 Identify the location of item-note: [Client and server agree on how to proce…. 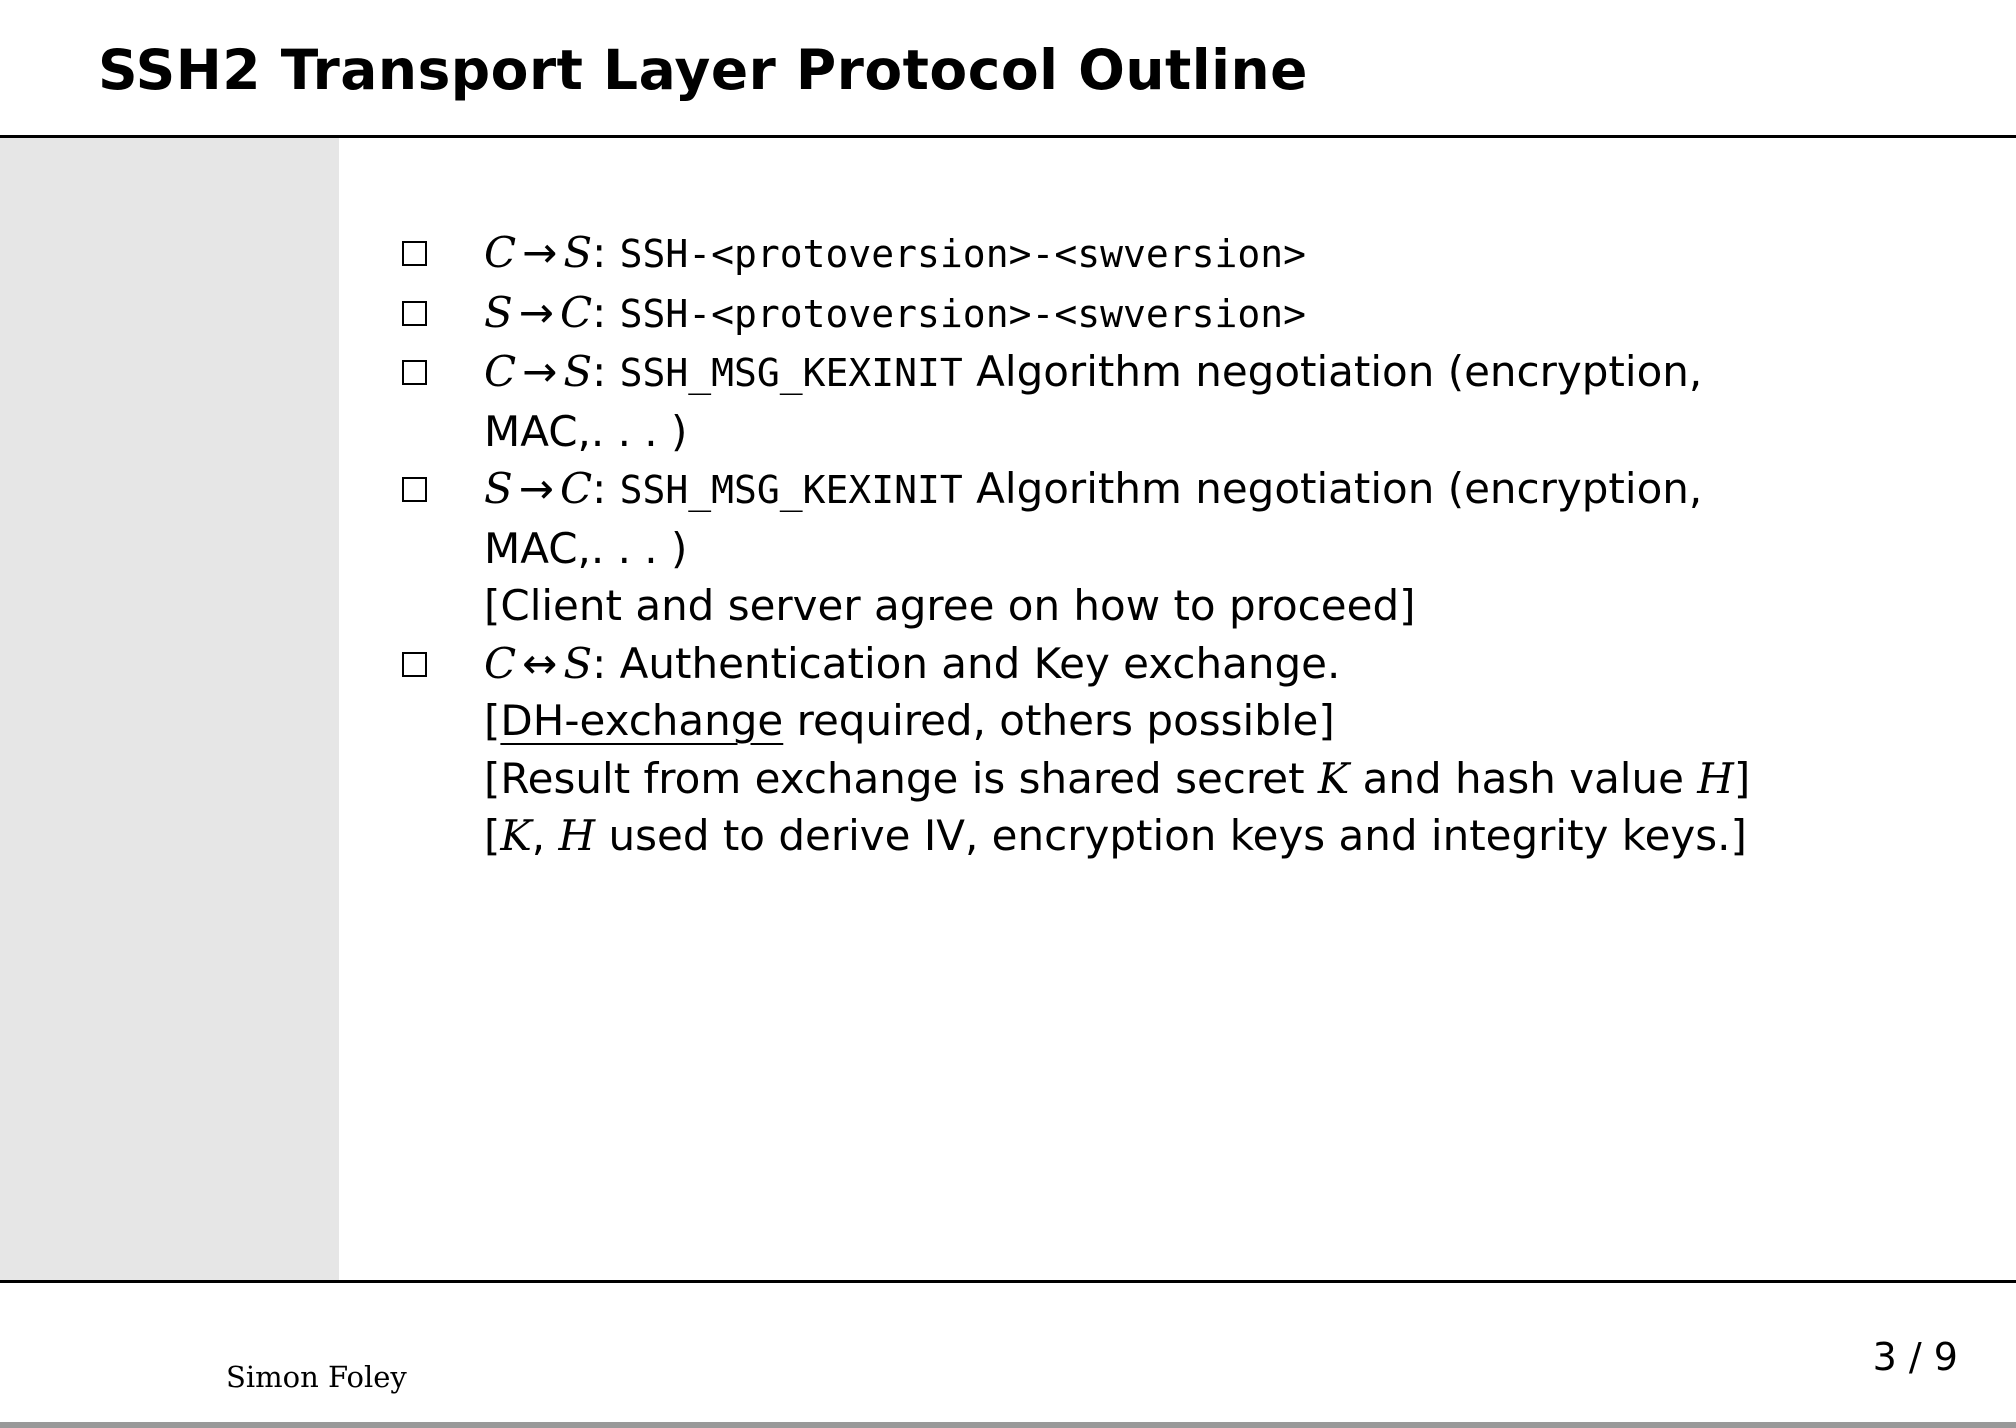
(950, 605).